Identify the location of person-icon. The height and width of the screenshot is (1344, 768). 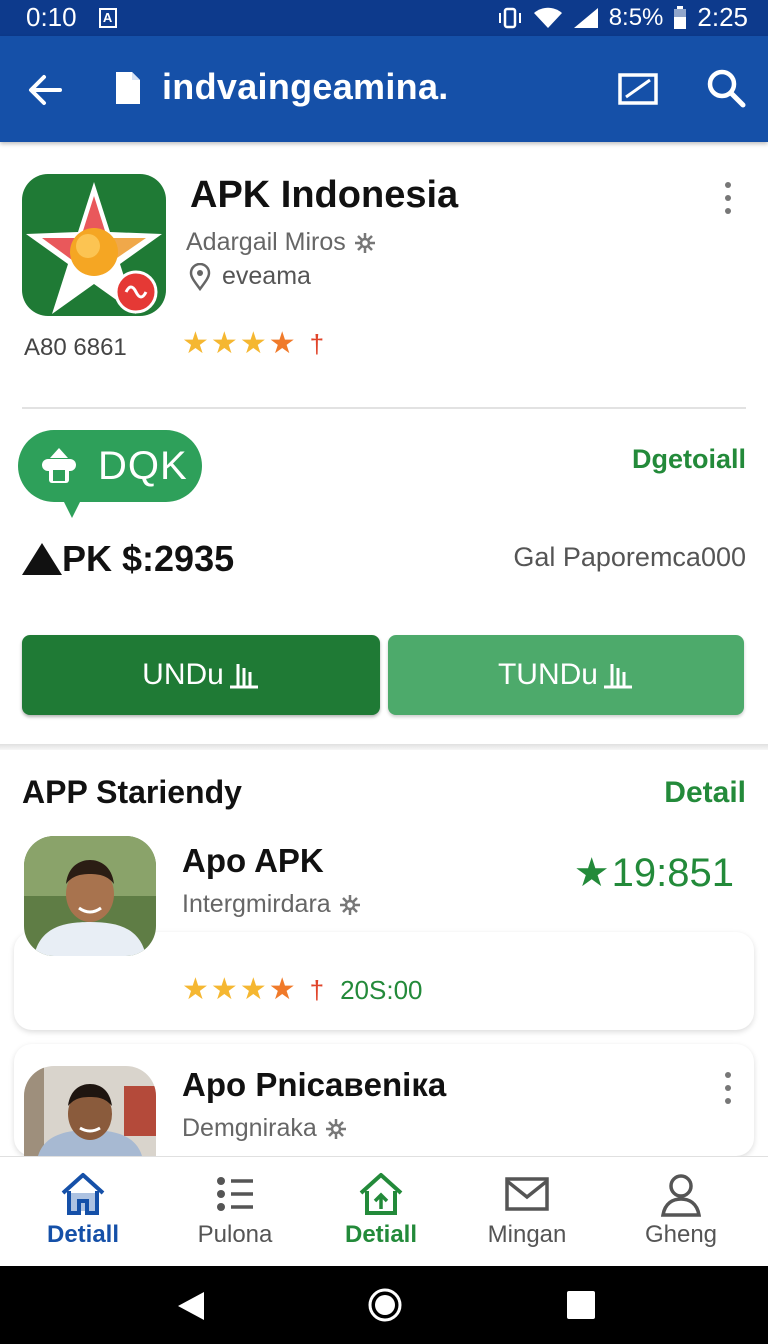
(681, 1195).